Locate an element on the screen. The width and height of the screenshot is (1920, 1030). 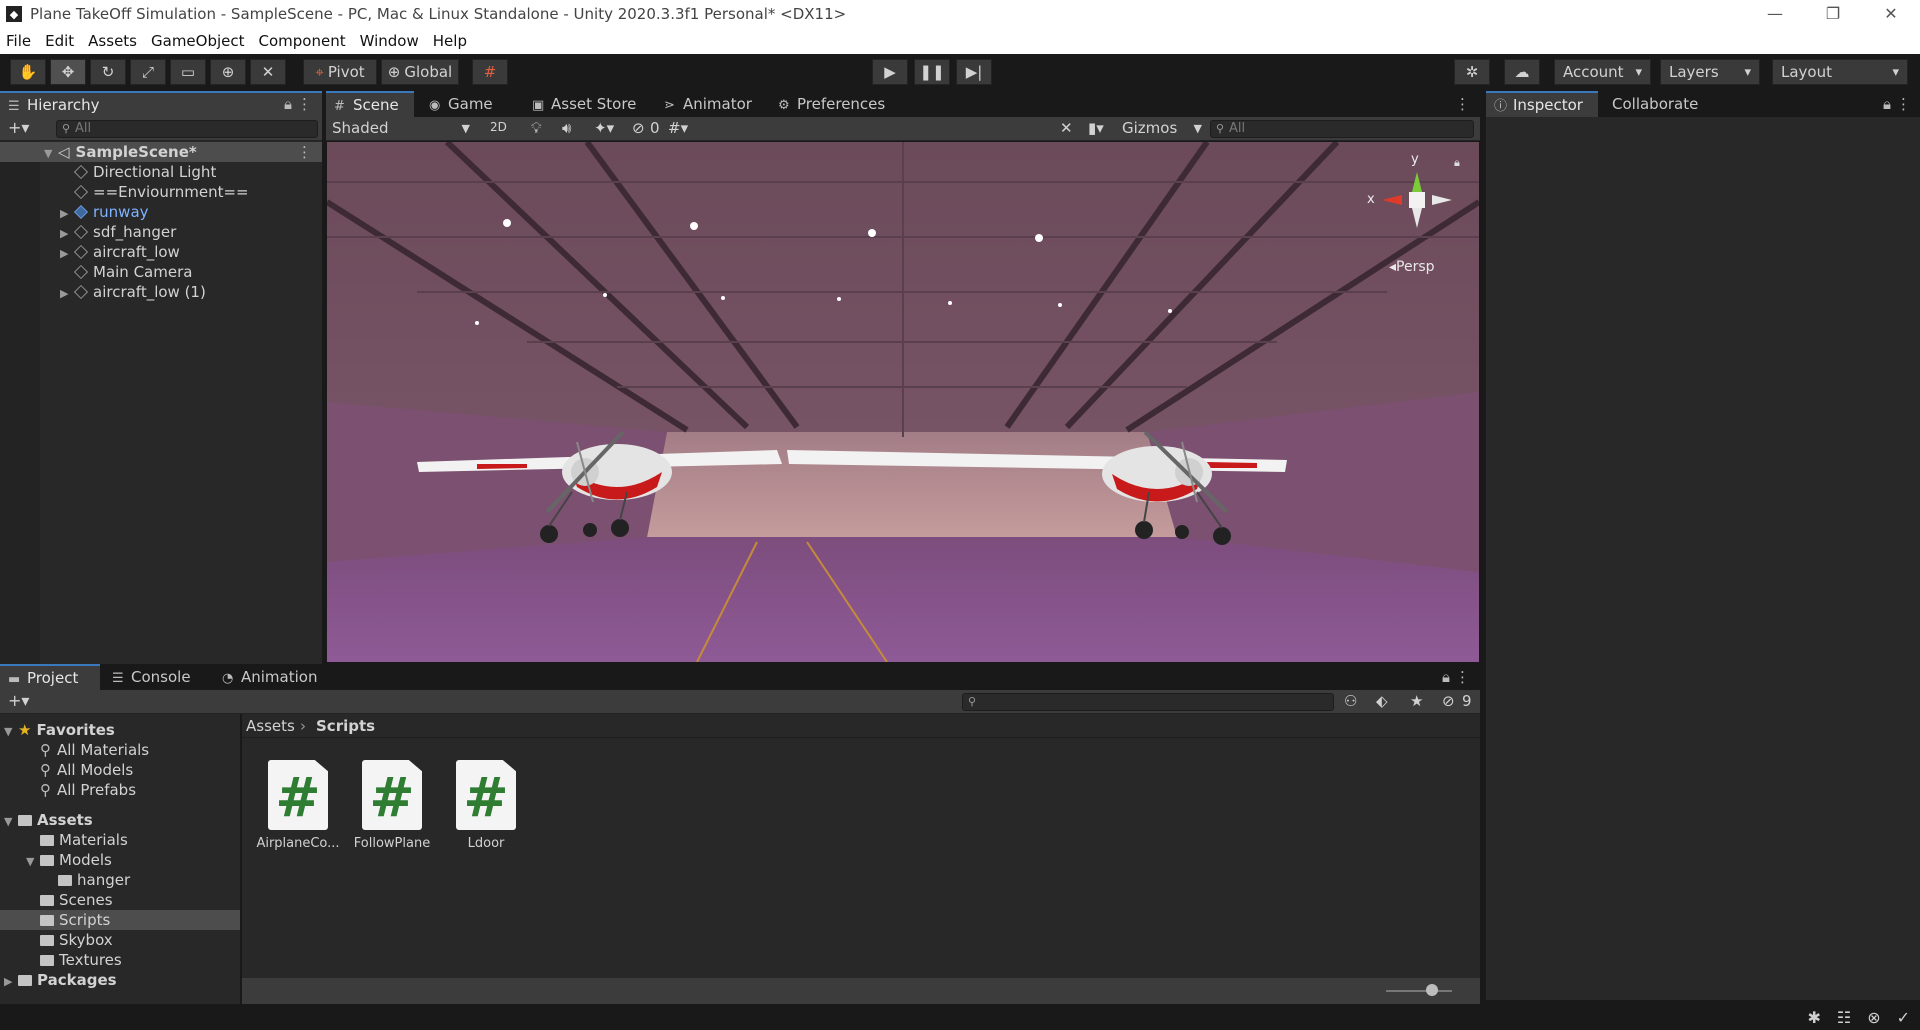
tab-animation: ◔ Animation is located at coordinates (269, 677).